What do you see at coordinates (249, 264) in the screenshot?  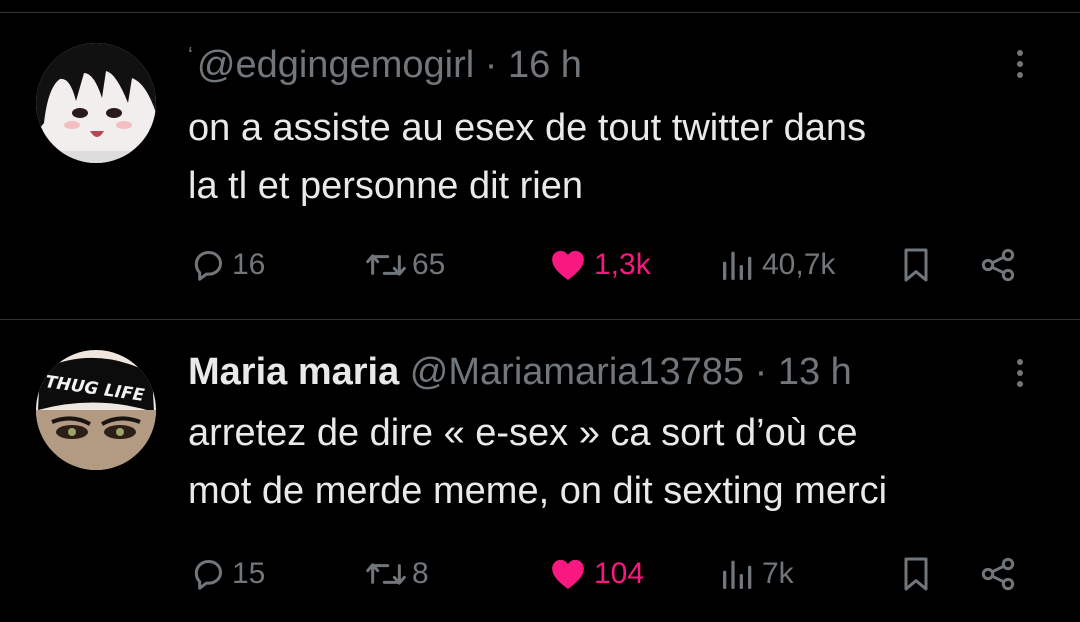 I see `reply-count: 16` at bounding box center [249, 264].